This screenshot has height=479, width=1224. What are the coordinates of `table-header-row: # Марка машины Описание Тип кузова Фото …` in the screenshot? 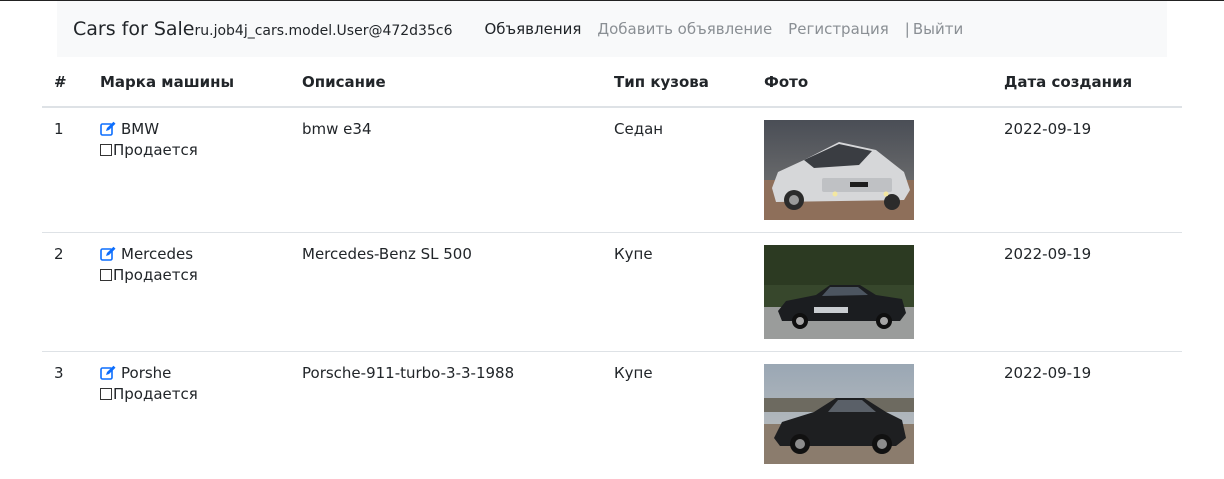 It's located at (612, 83).